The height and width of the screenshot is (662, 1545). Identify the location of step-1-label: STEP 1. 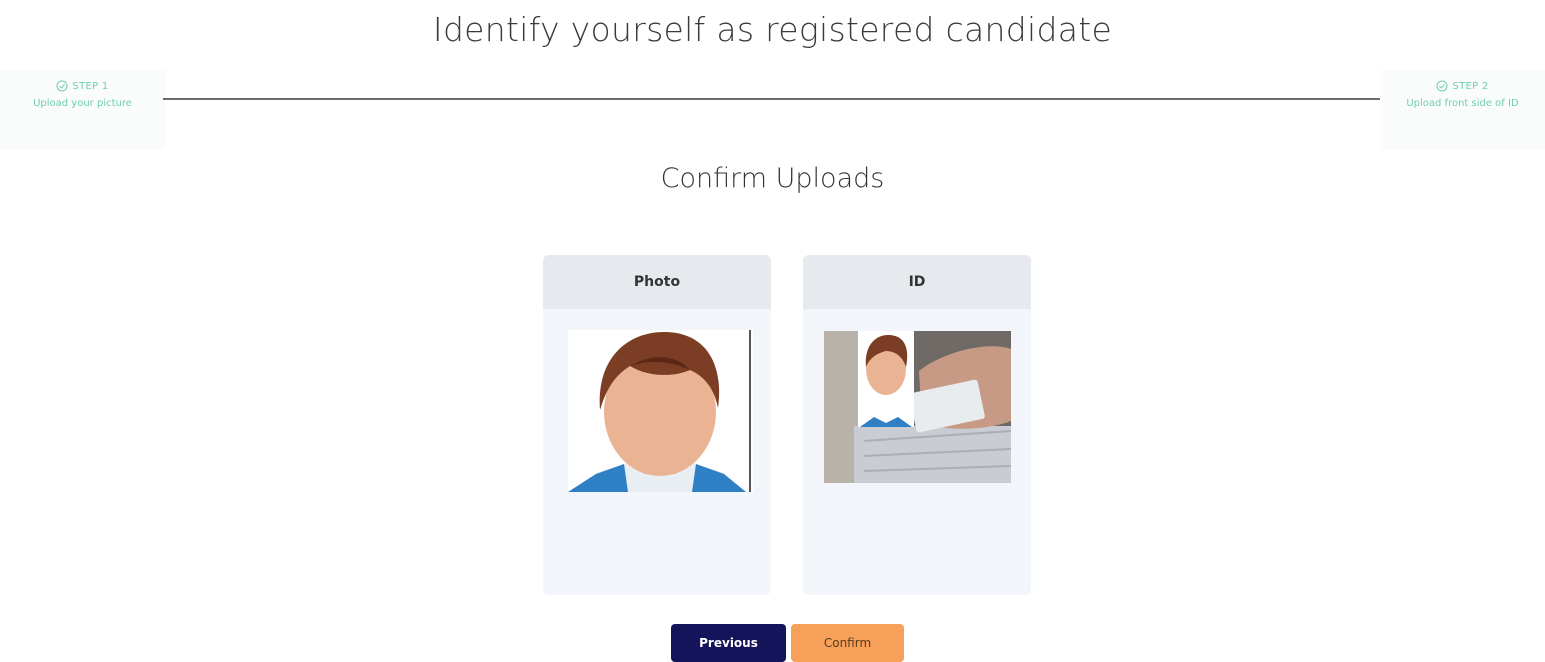
(90, 86).